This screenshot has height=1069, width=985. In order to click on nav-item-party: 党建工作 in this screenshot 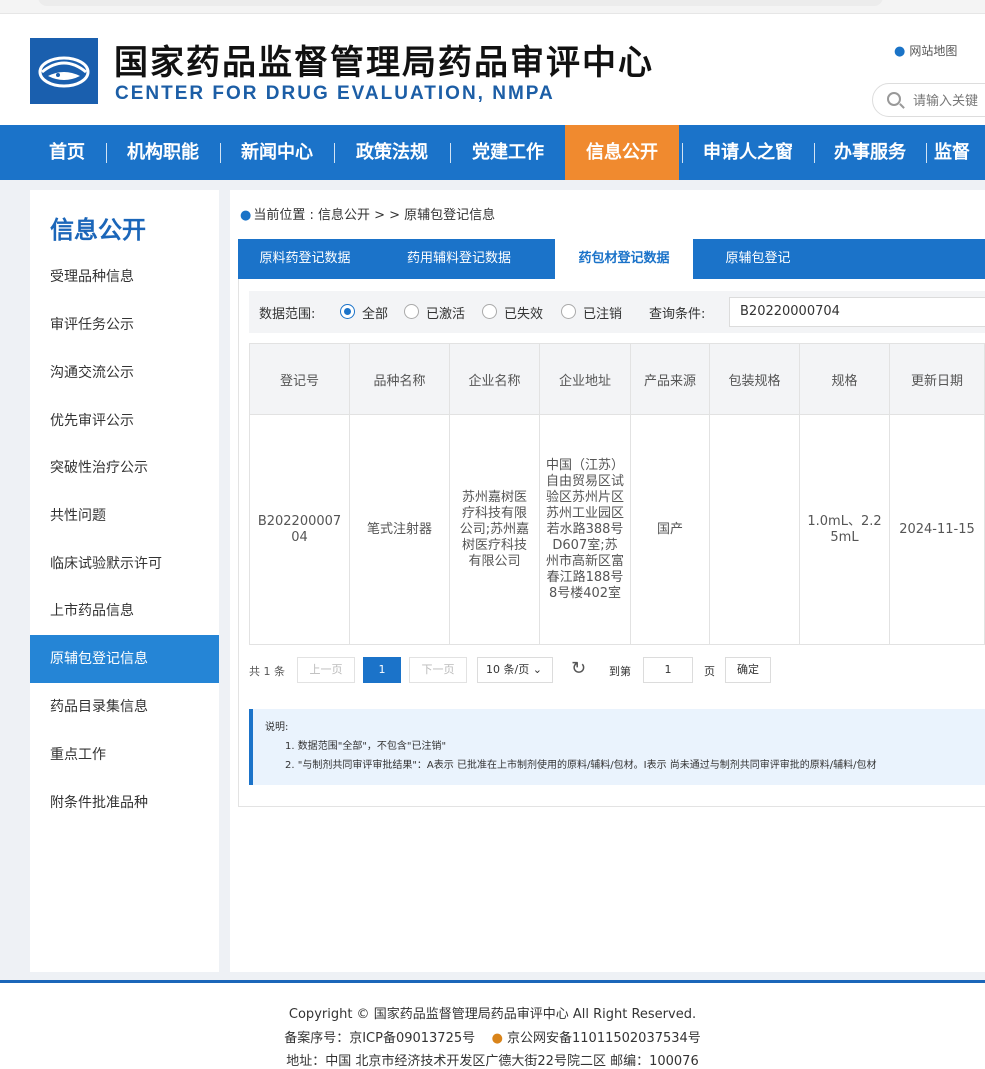, I will do `click(508, 152)`.